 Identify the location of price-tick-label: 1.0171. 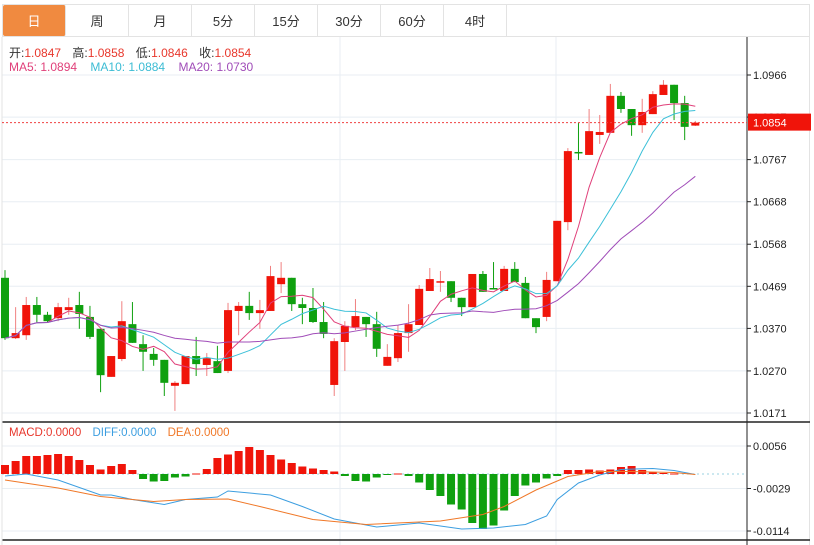
(770, 414).